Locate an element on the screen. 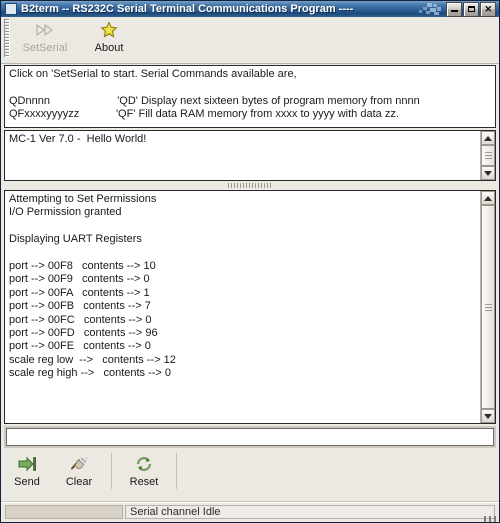 The width and height of the screenshot is (500, 523). log-scroll-thumb-grip is located at coordinates (488, 307).